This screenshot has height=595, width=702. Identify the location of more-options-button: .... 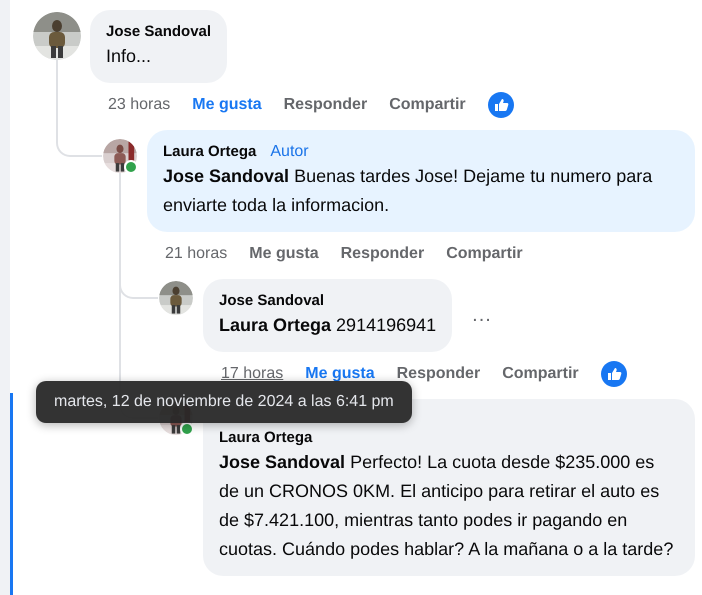
(482, 315).